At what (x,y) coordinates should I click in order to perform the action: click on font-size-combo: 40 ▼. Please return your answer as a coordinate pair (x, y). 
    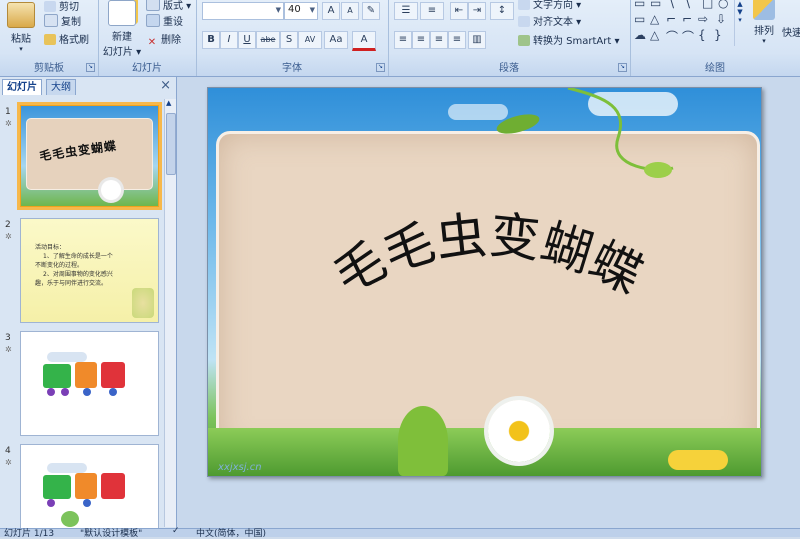
    Looking at the image, I should click on (301, 11).